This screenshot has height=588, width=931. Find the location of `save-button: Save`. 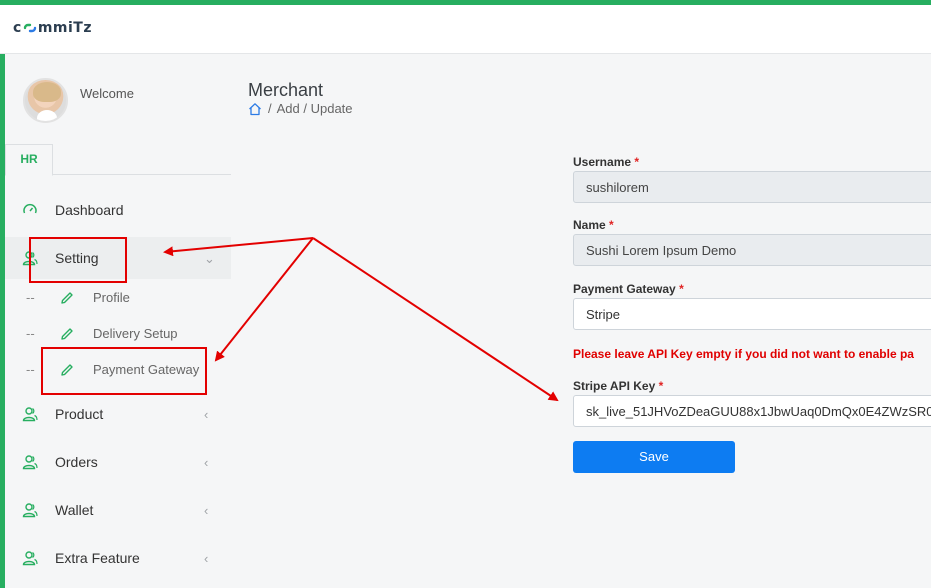

save-button: Save is located at coordinates (654, 457).